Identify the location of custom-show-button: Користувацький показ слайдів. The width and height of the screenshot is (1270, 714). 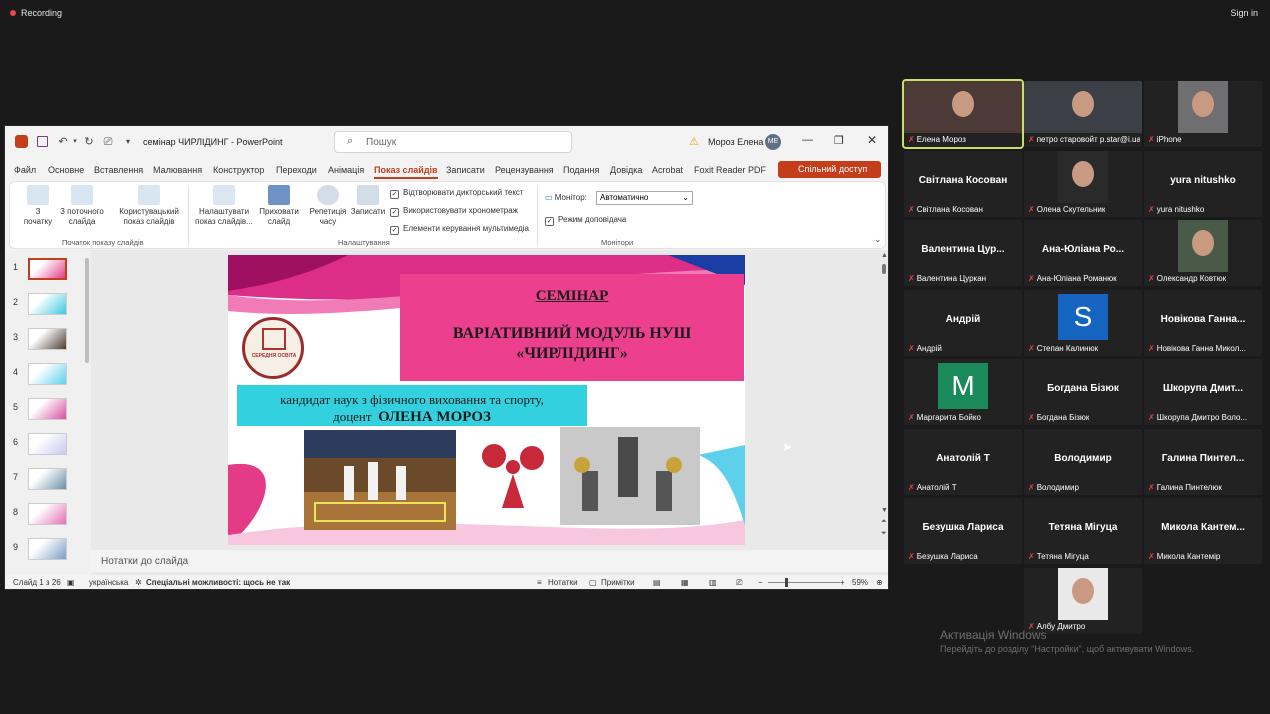
(149, 206).